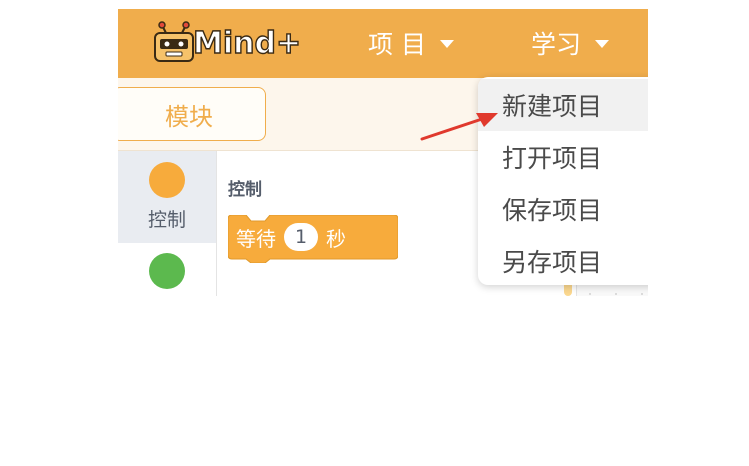  I want to click on menu-learn-label: 学习, so click(556, 44).